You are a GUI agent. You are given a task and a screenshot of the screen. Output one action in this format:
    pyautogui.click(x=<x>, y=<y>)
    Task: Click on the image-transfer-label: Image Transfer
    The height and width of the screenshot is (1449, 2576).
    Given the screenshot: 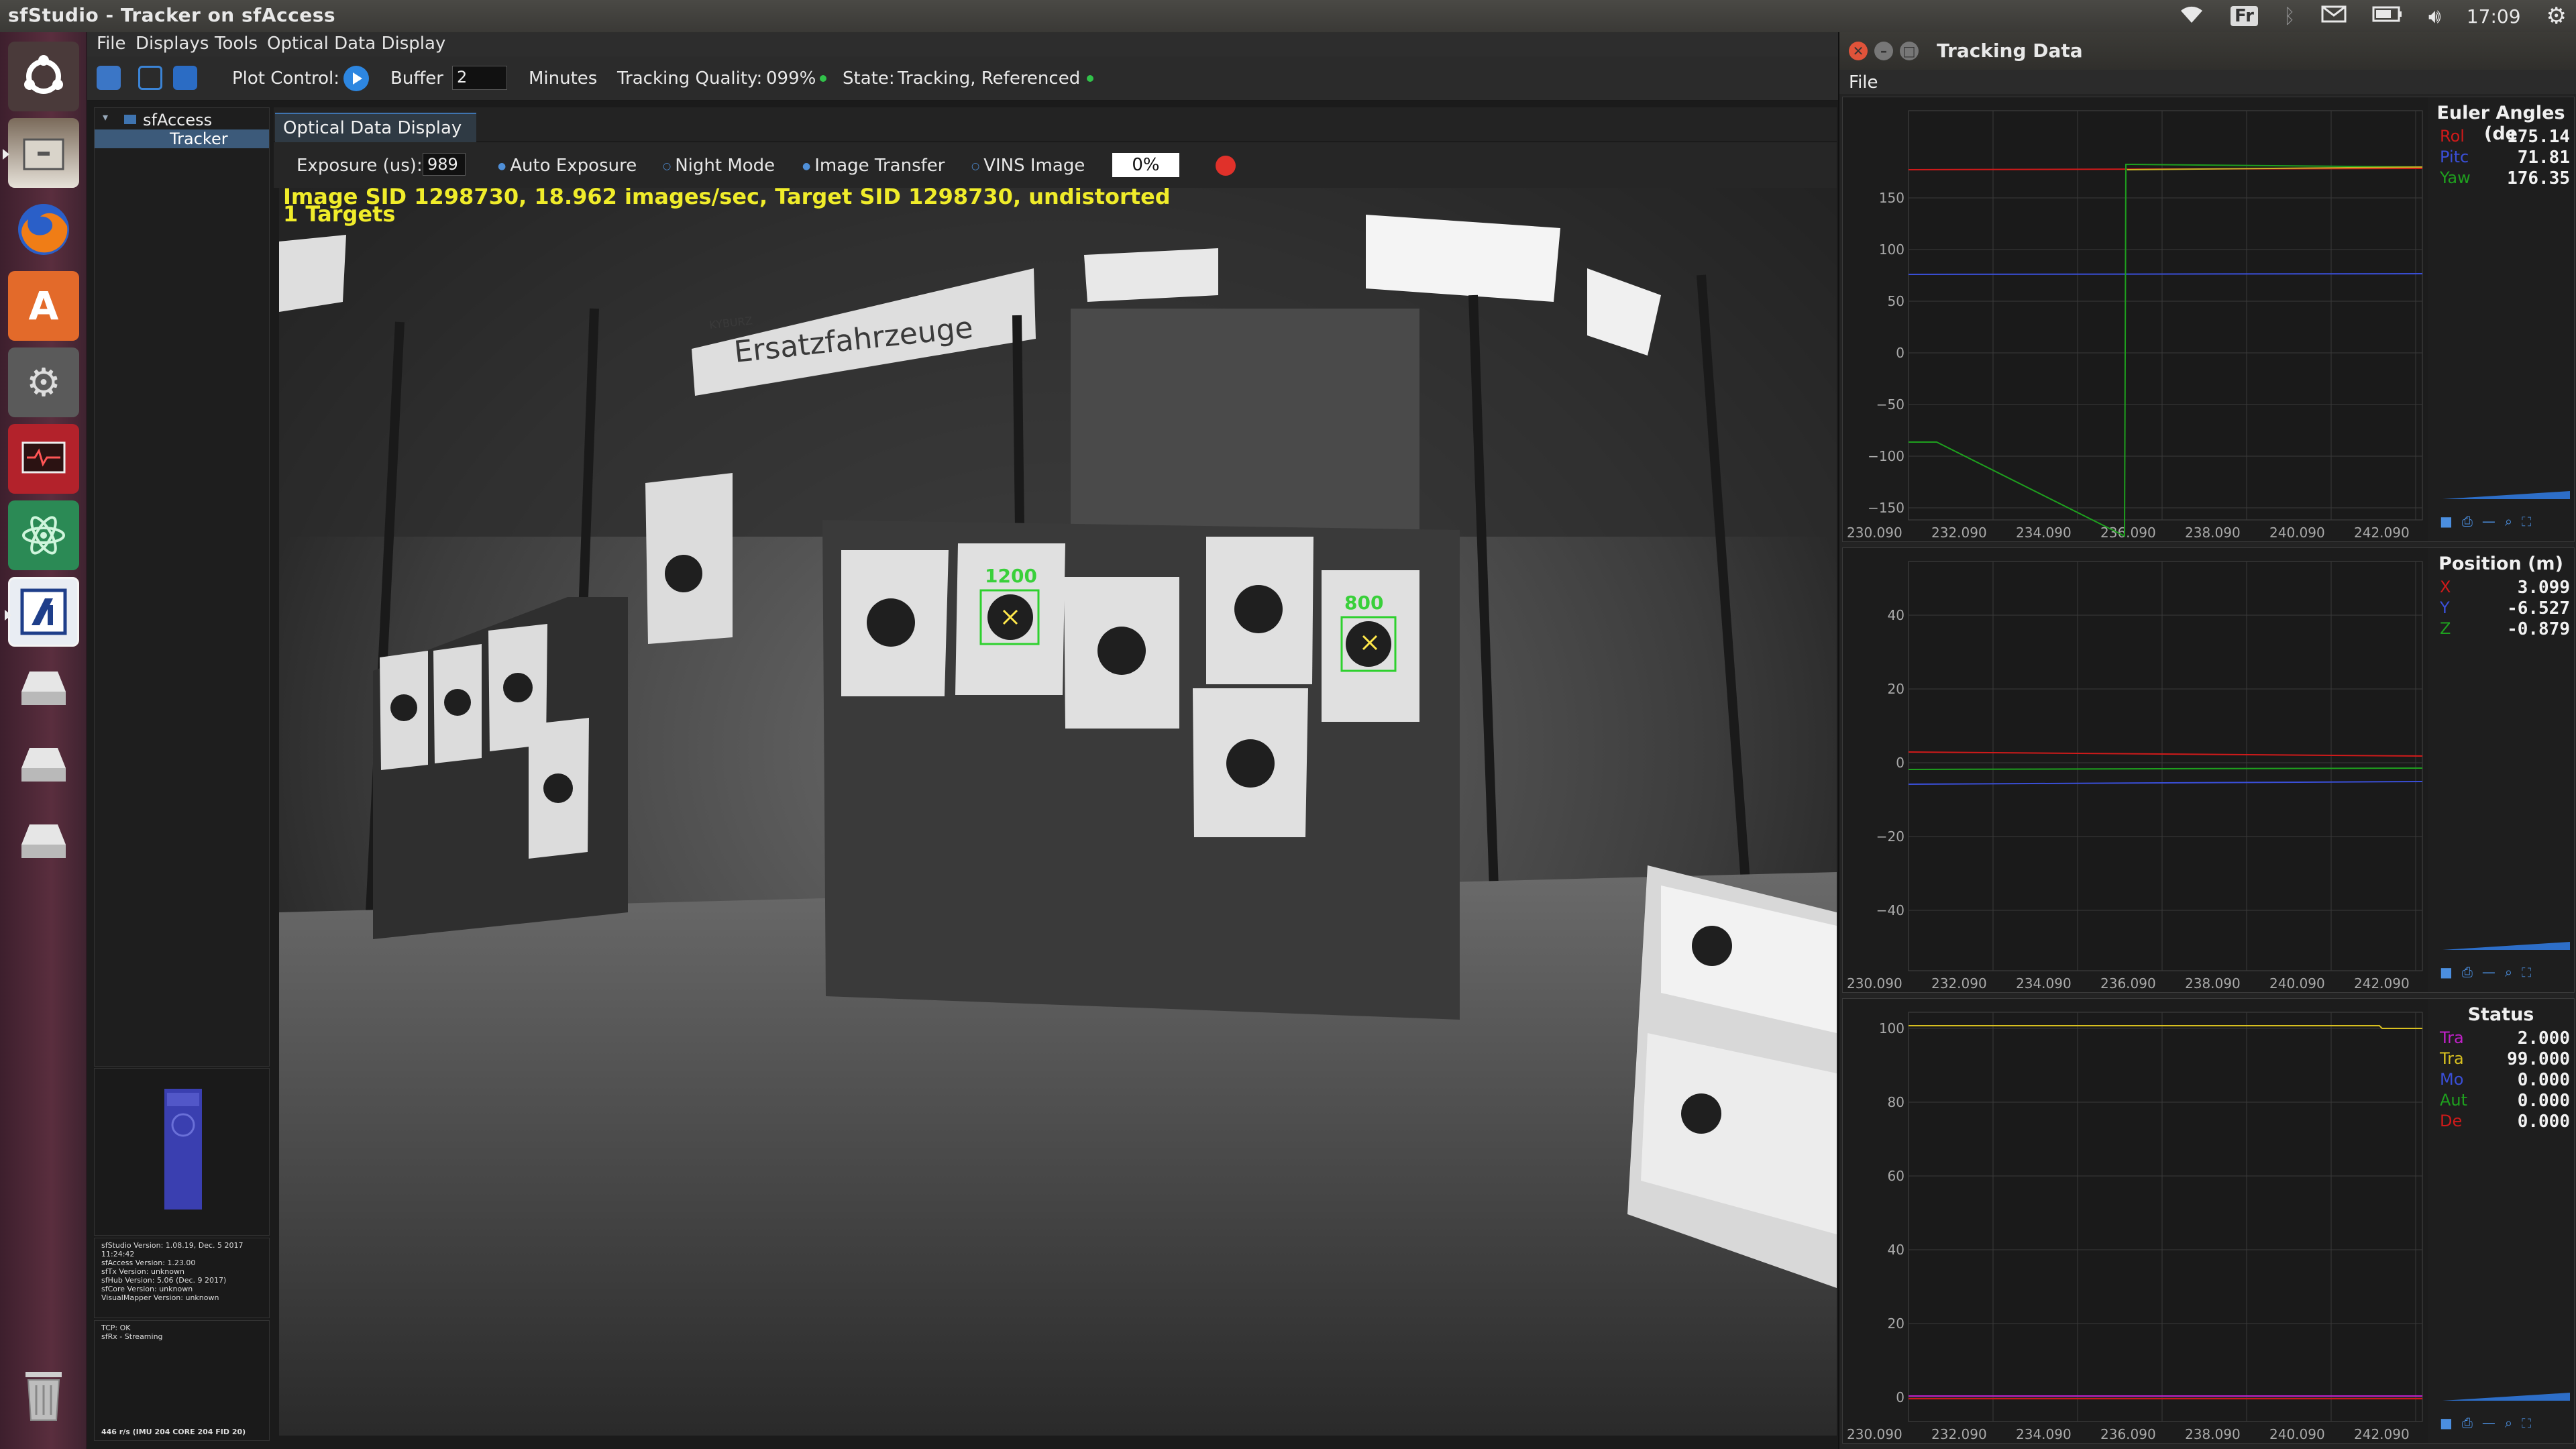 What is the action you would take?
    pyautogui.click(x=879, y=166)
    